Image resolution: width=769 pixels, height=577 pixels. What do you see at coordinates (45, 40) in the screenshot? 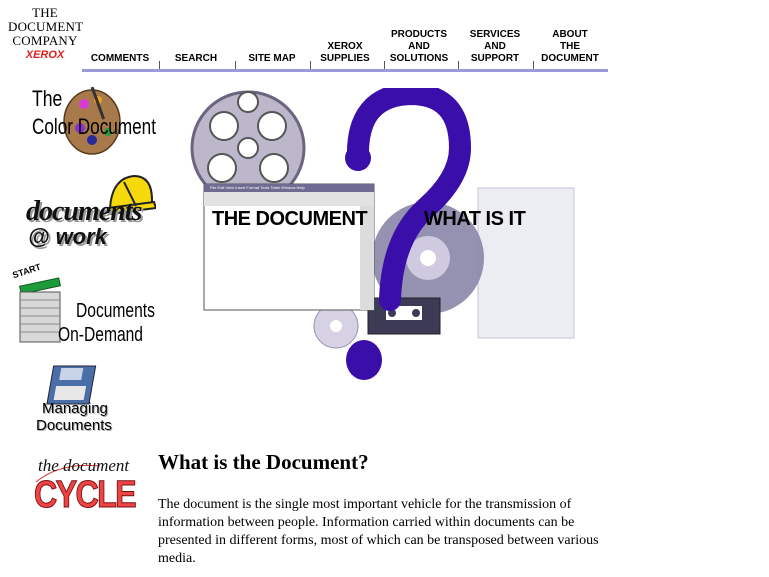
I see `logo-line-3: COMPANY` at bounding box center [45, 40].